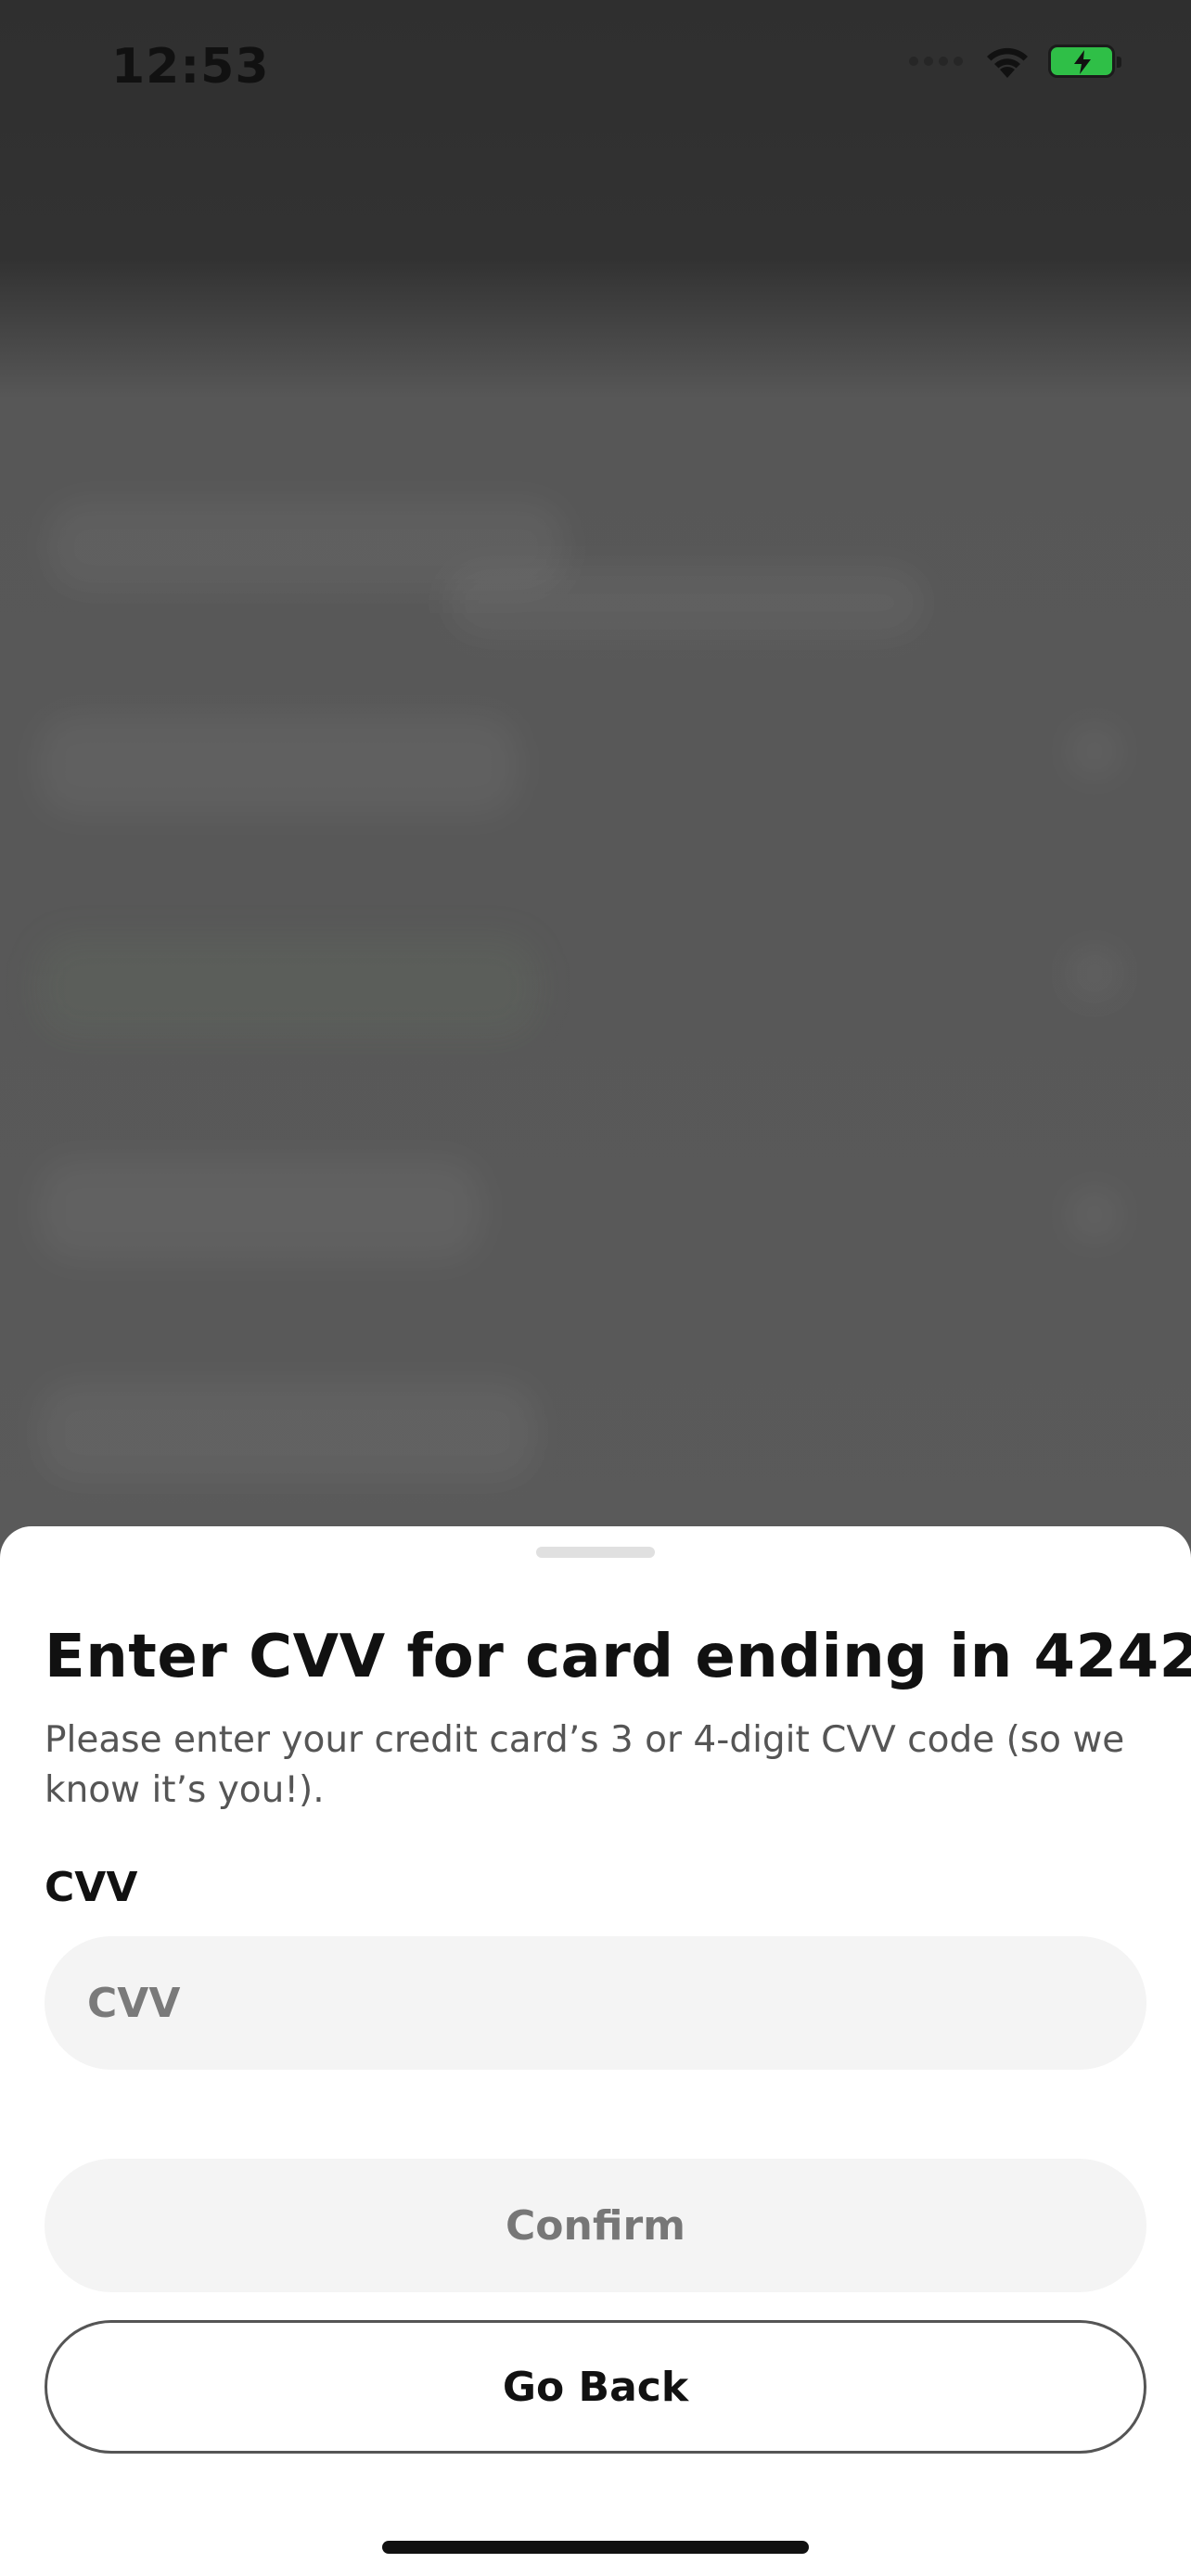  Describe the element at coordinates (595, 2003) in the screenshot. I see `cvv-input` at that location.